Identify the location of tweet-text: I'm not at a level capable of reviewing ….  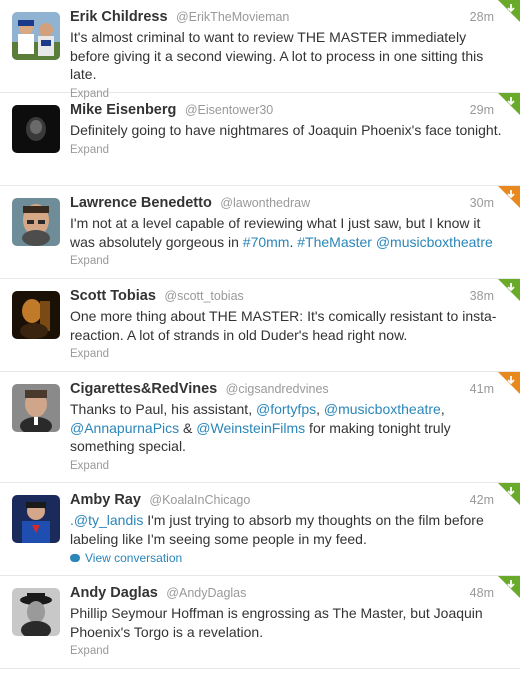
(286, 232).